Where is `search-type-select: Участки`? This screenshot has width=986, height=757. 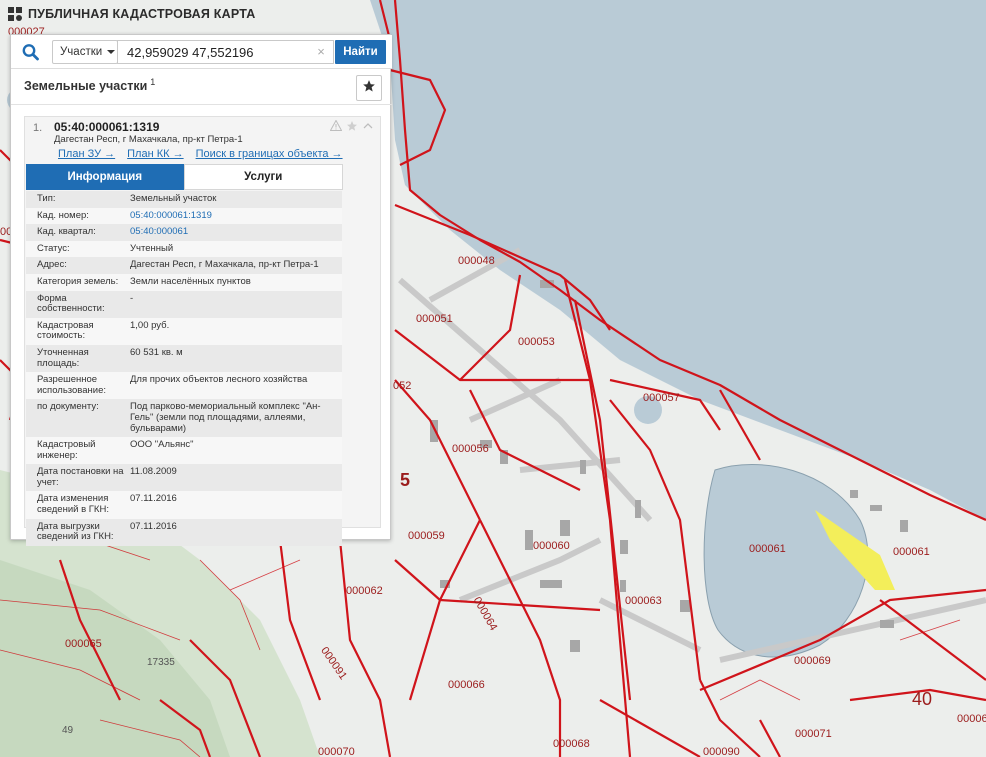
search-type-select: Участки is located at coordinates (85, 52).